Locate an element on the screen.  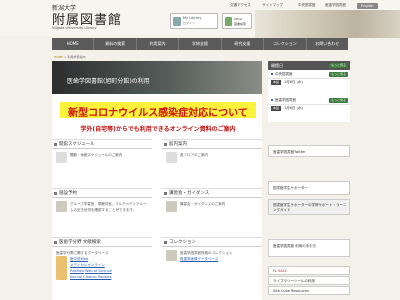
central-day-tag: 本館 is located at coordinates (276, 82).